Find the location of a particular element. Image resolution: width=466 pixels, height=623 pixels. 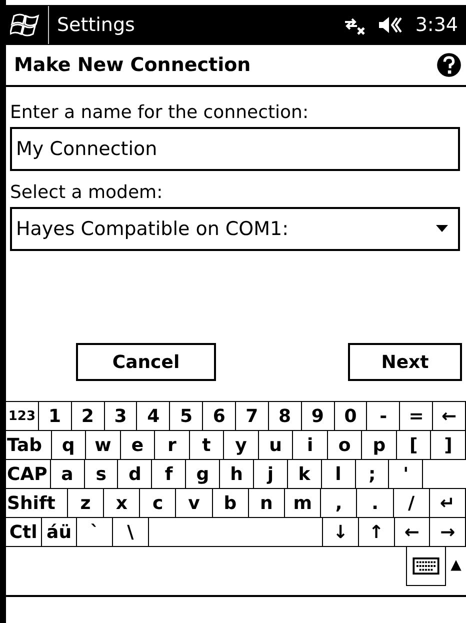

keyboard-key: → is located at coordinates (448, 532).